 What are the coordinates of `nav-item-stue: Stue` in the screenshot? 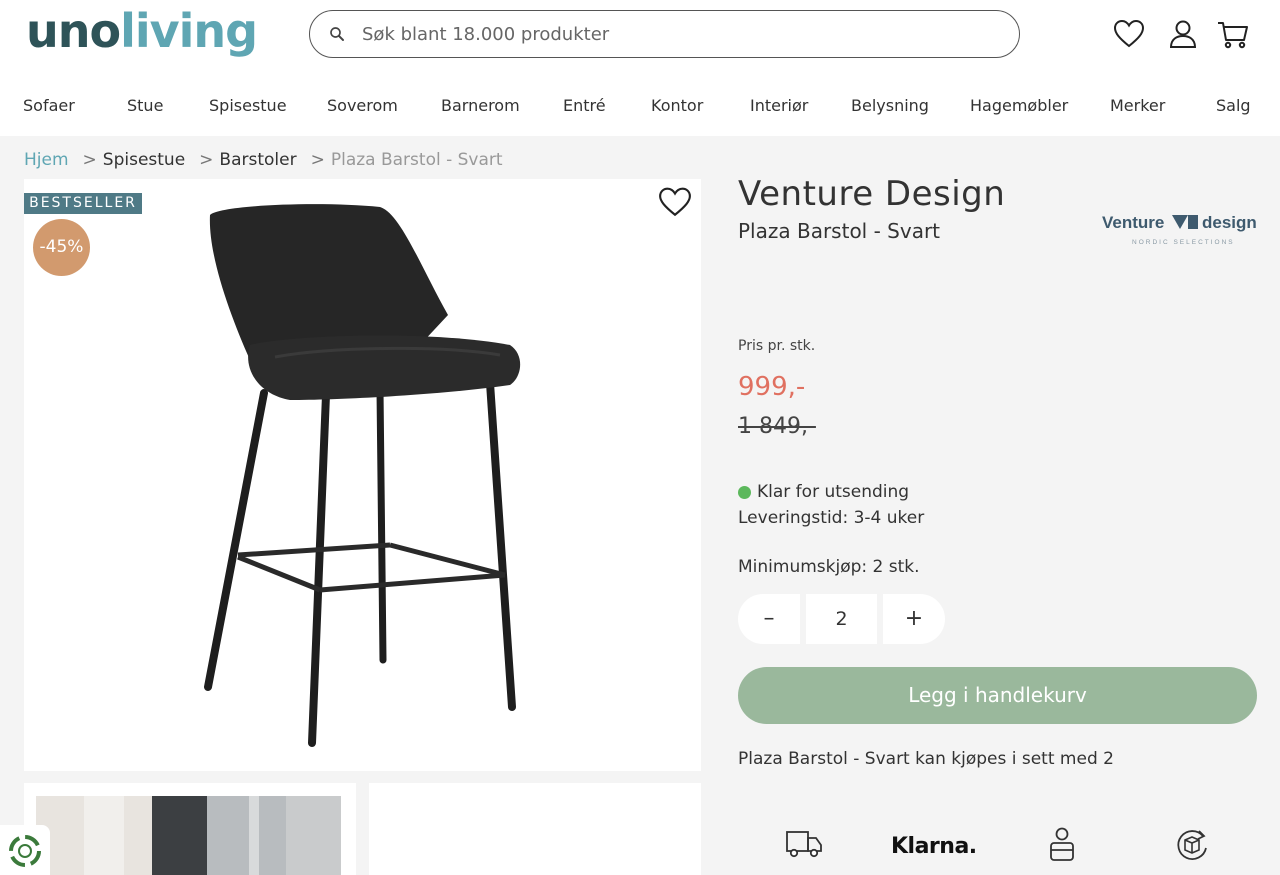 It's located at (145, 105).